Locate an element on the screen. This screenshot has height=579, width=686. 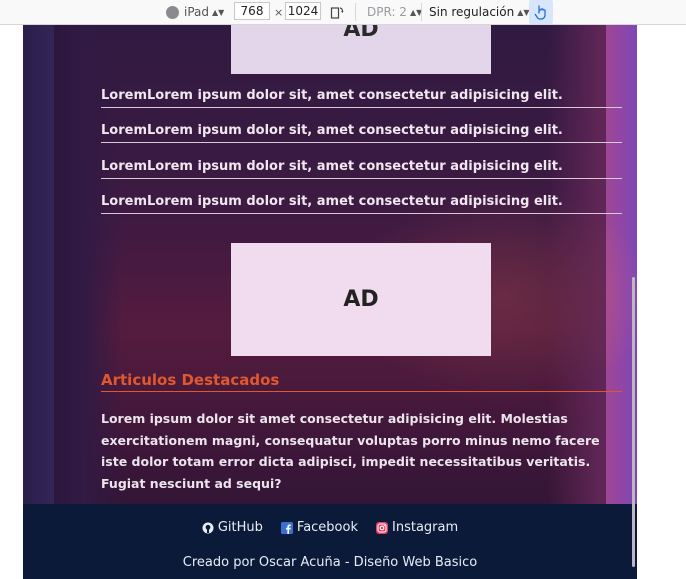
section-title: Articulos Destacados is located at coordinates (361, 381).